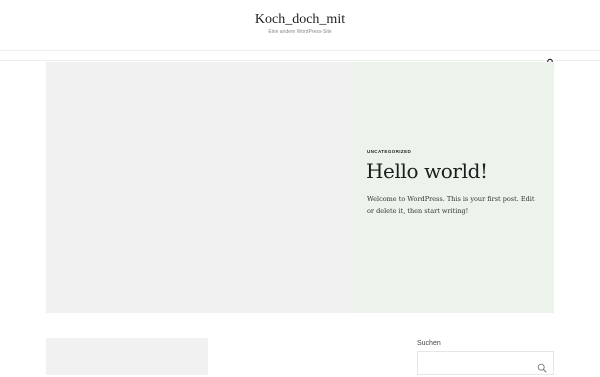  Describe the element at coordinates (427, 171) in the screenshot. I see `post-title-link: Hello world!` at that location.